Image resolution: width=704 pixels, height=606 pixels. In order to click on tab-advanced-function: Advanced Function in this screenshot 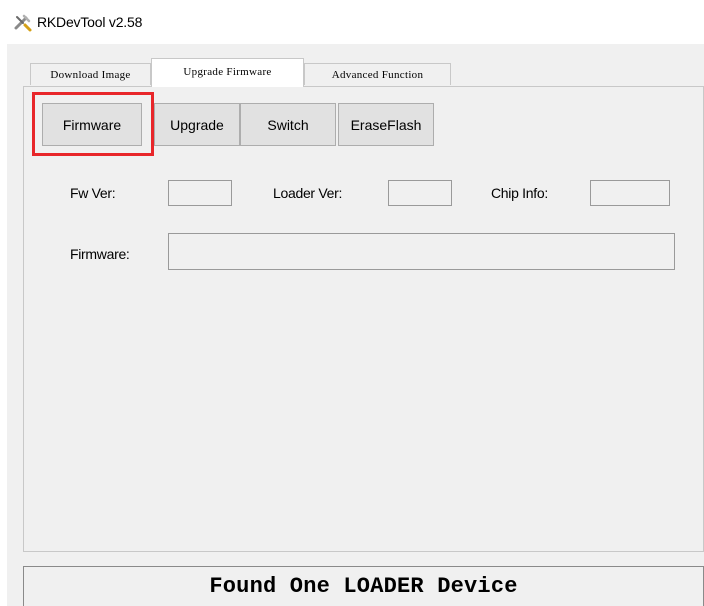, I will do `click(377, 74)`.